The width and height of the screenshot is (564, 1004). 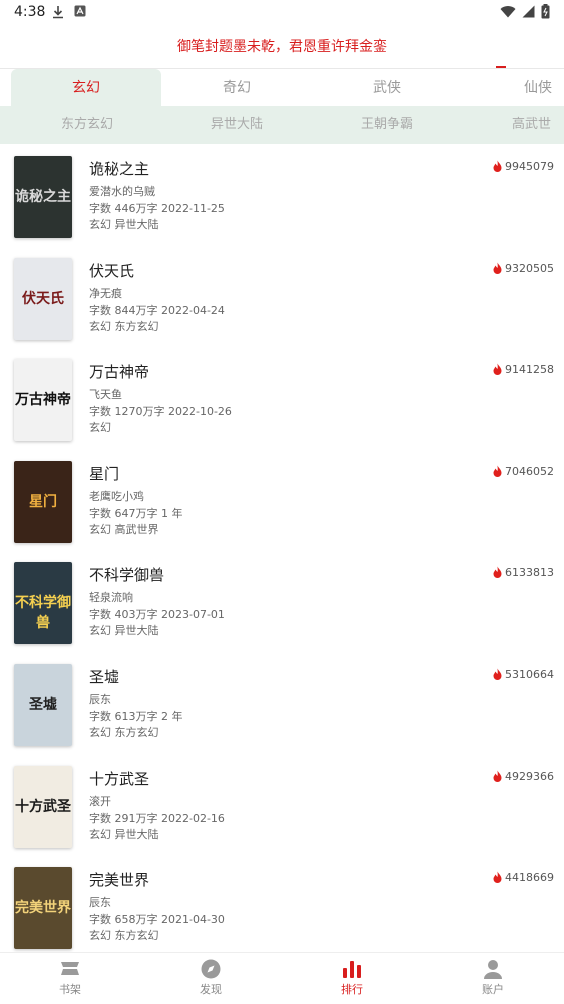 I want to click on category-tabs: 玄幻 奇幻 武侠 仙侠, so click(x=282, y=87).